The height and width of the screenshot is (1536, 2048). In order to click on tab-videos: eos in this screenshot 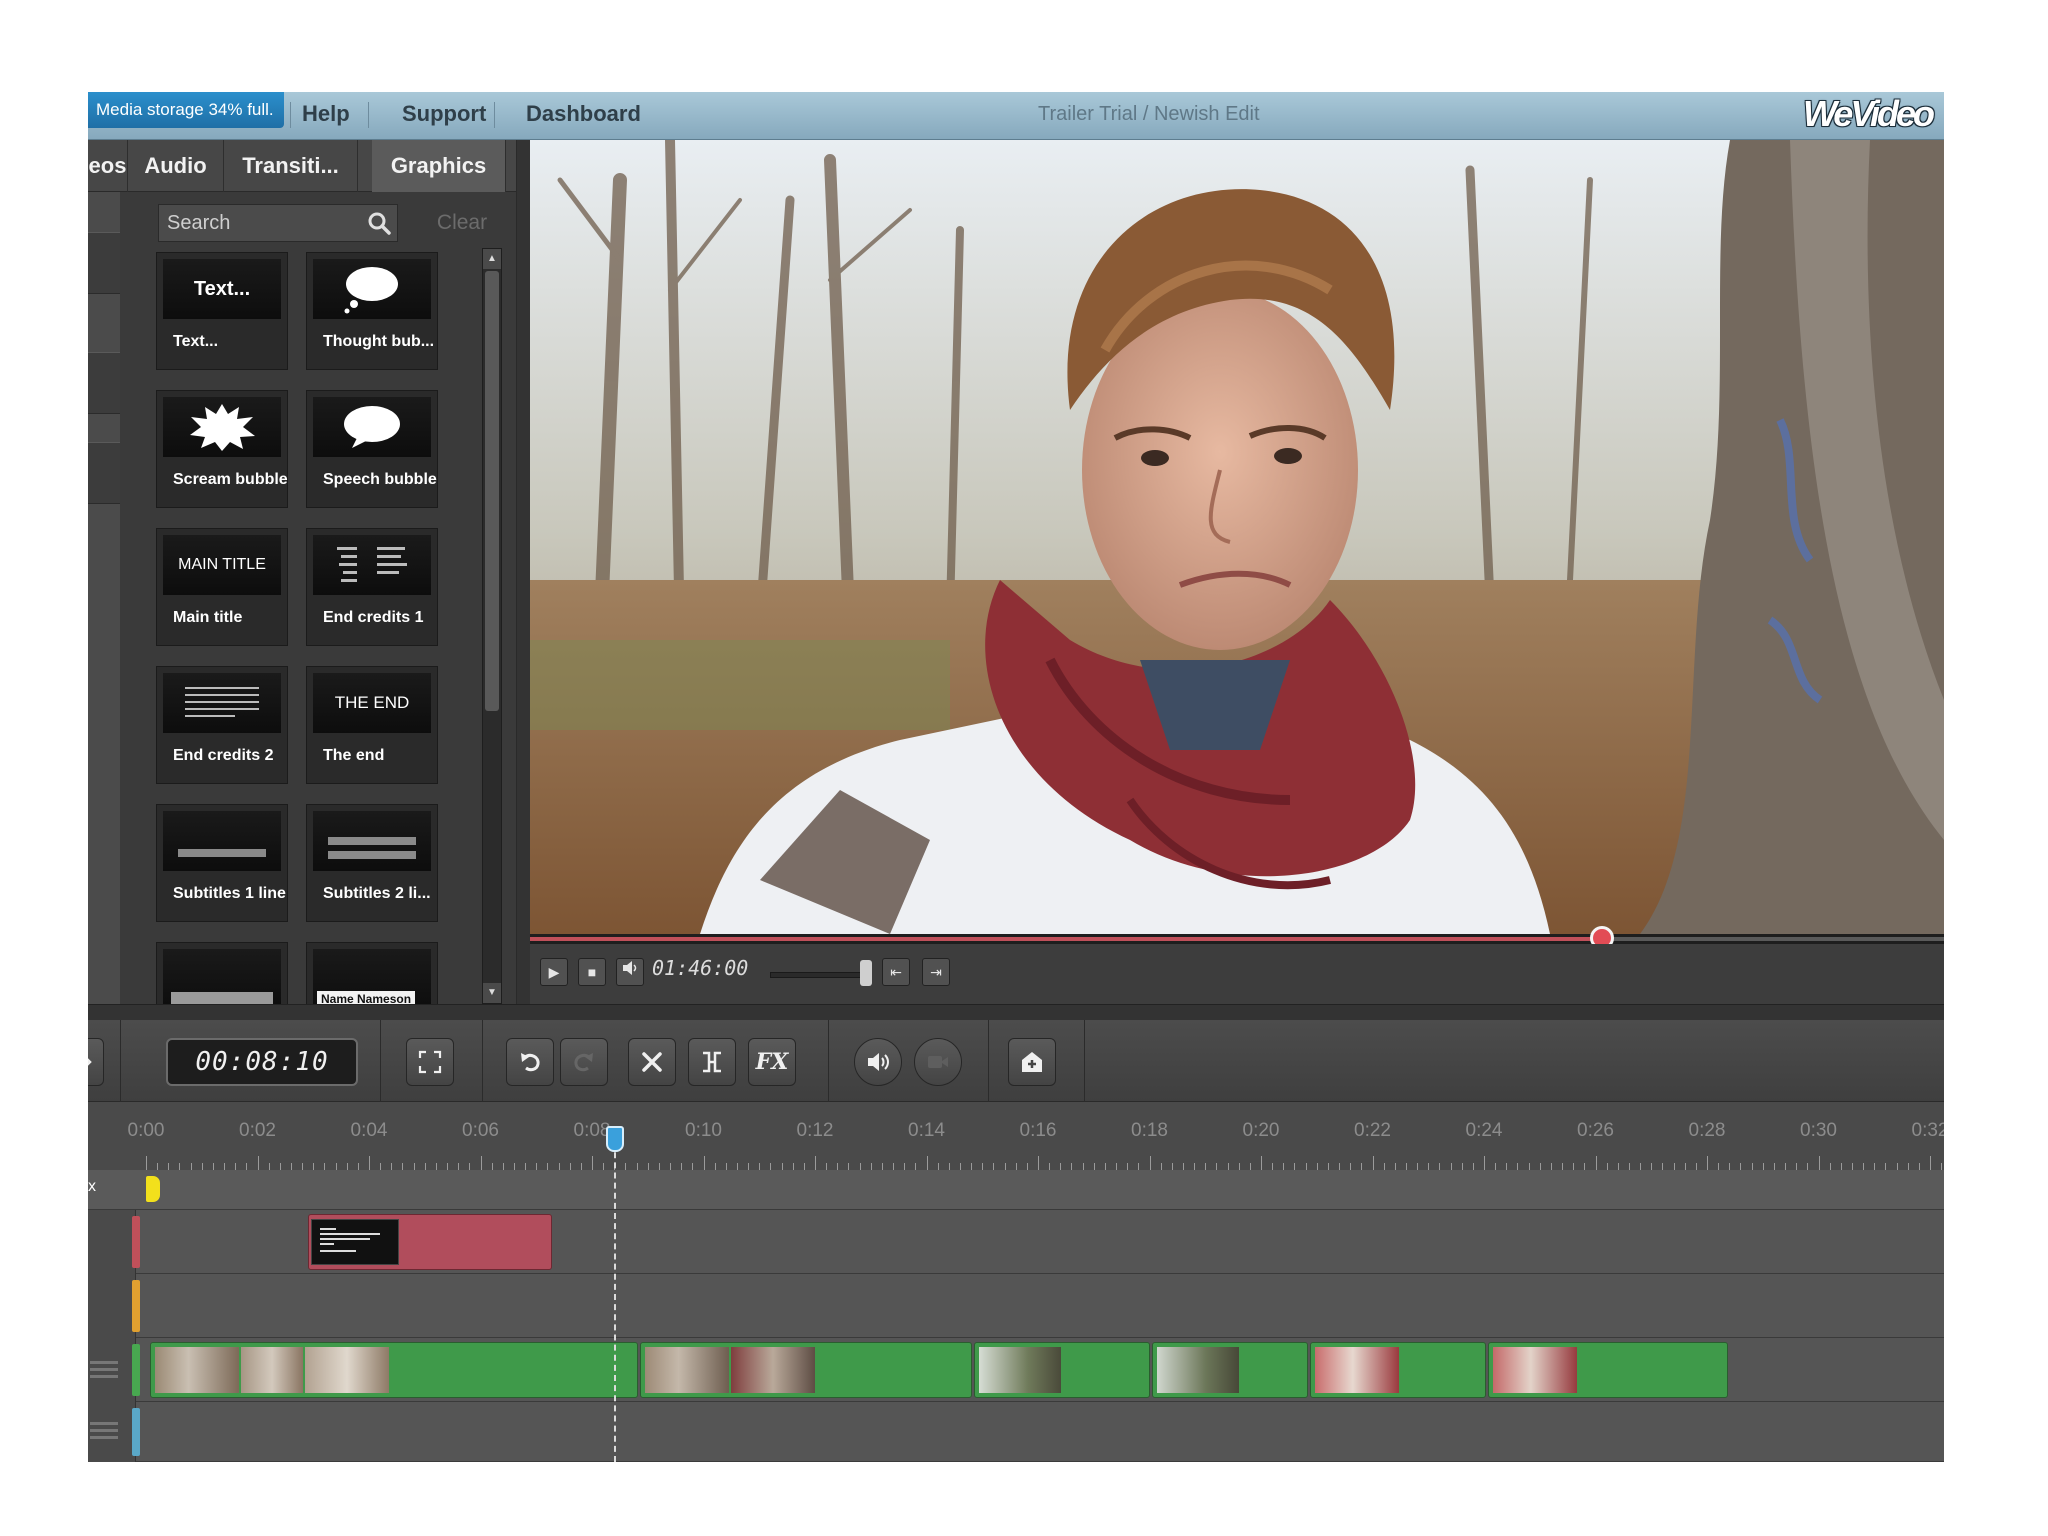, I will do `click(108, 166)`.